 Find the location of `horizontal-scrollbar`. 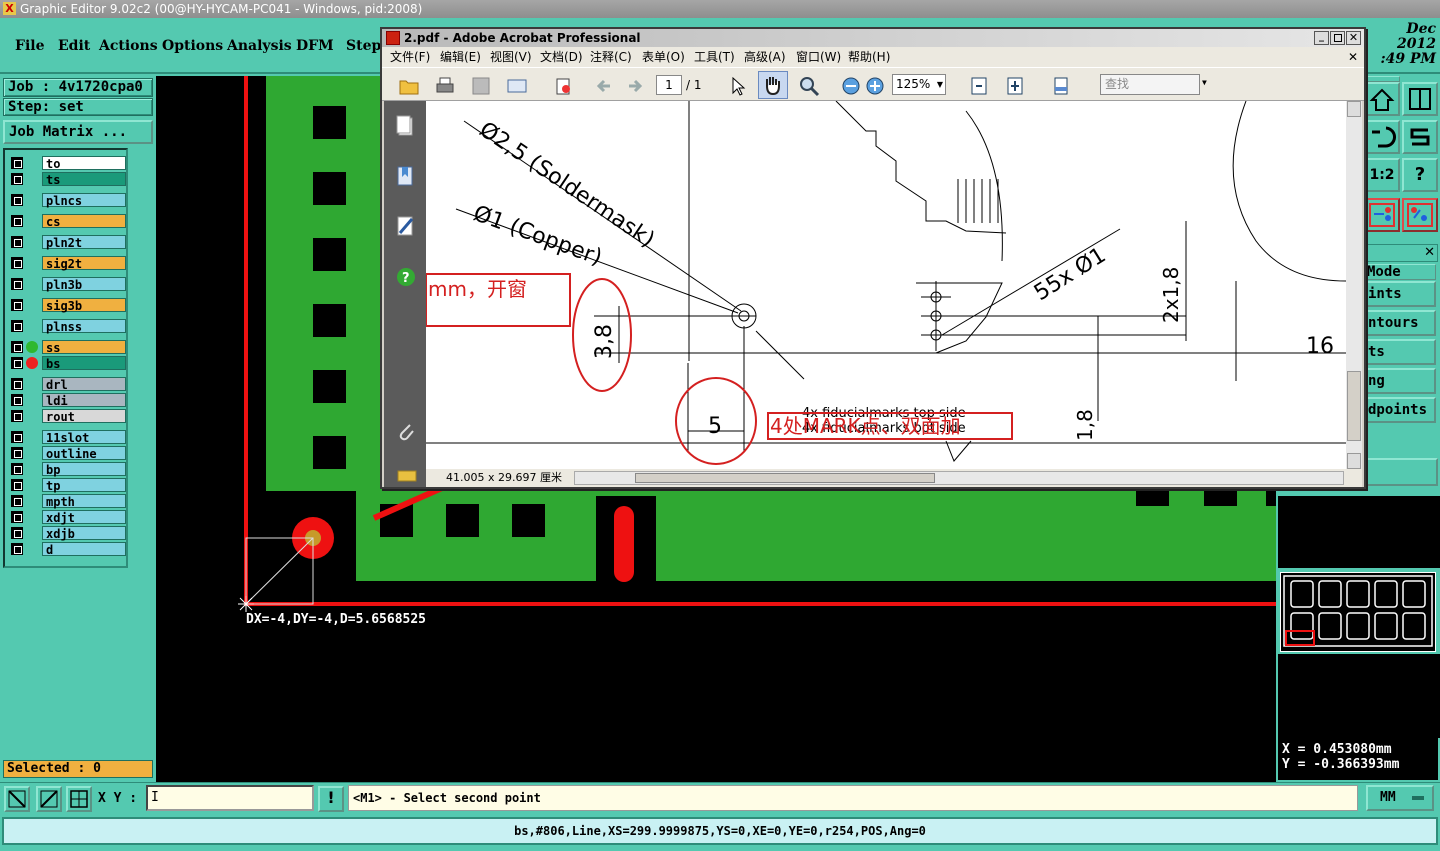

horizontal-scrollbar is located at coordinates (959, 478).